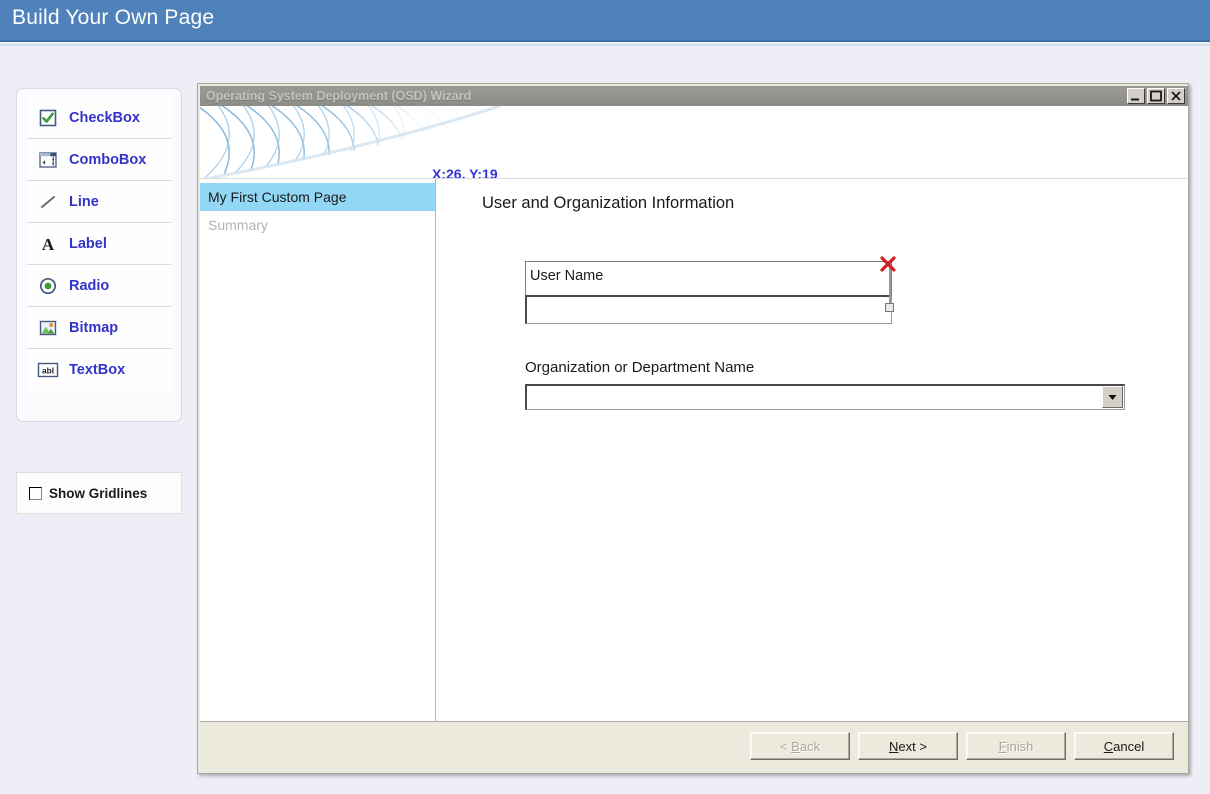  Describe the element at coordinates (88, 243) in the screenshot. I see `tool-label: Label` at that location.